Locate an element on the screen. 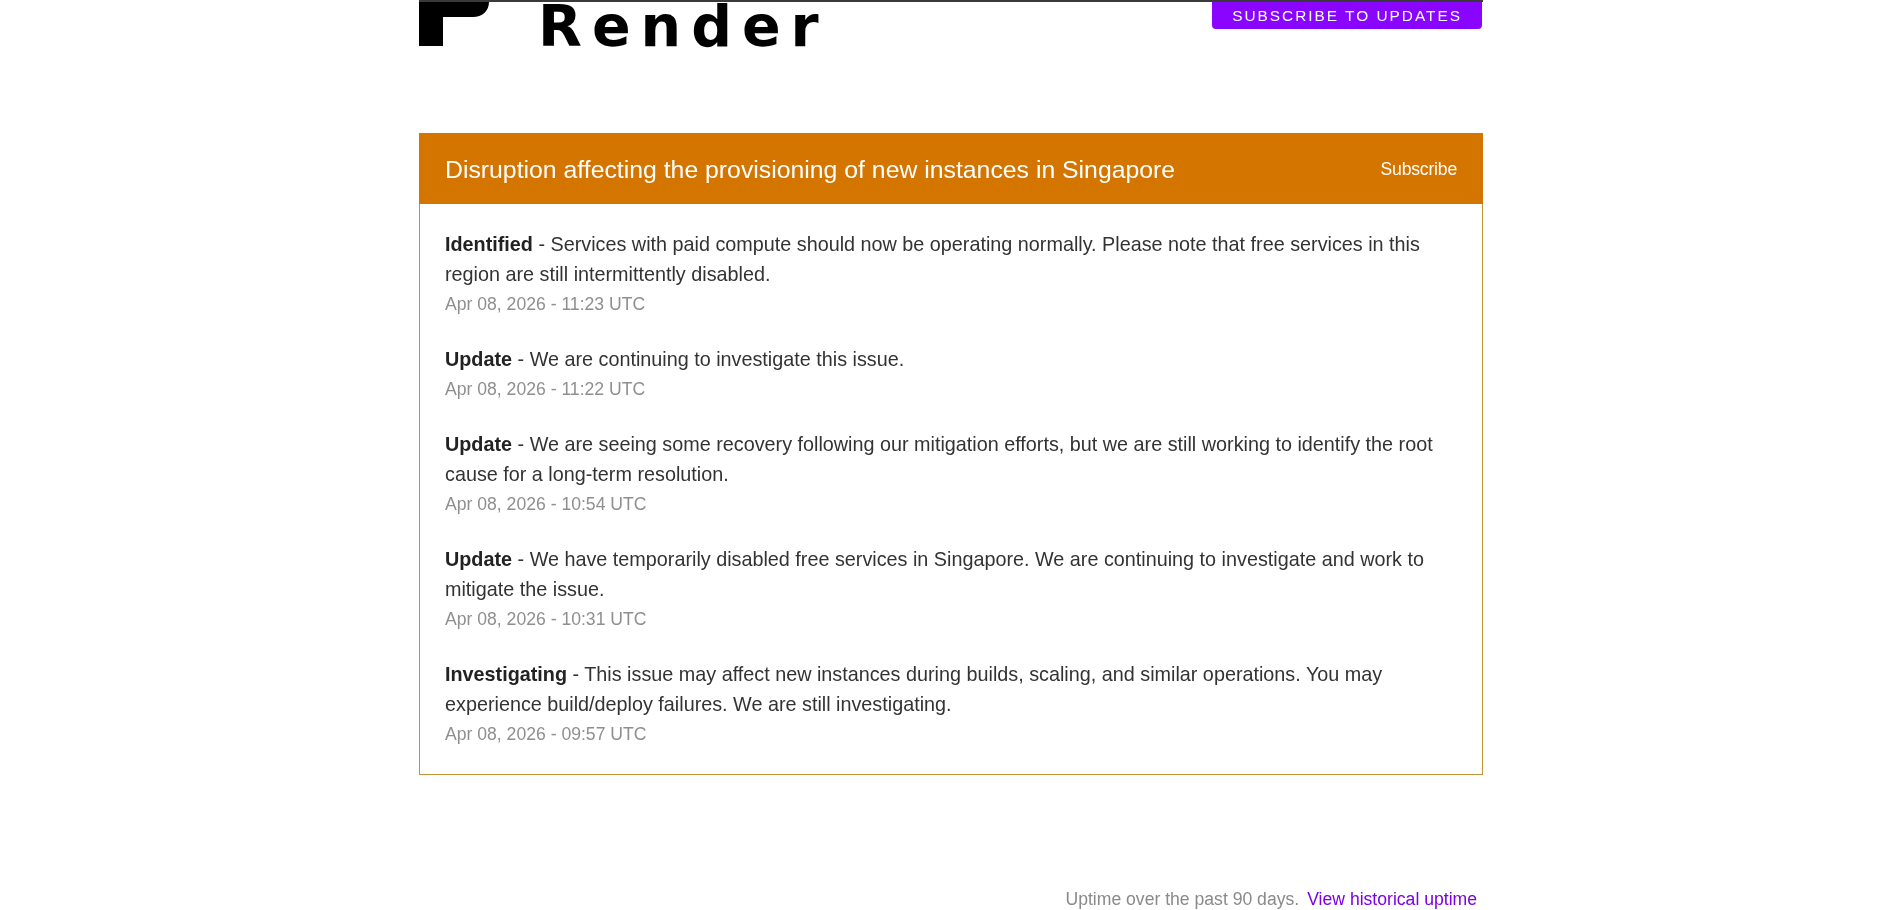 This screenshot has width=1902, height=910. update-message: Identified - Services with paid compute should now be operating normally. Please note that free services in this region are still intermittently disabled. is located at coordinates (933, 259).